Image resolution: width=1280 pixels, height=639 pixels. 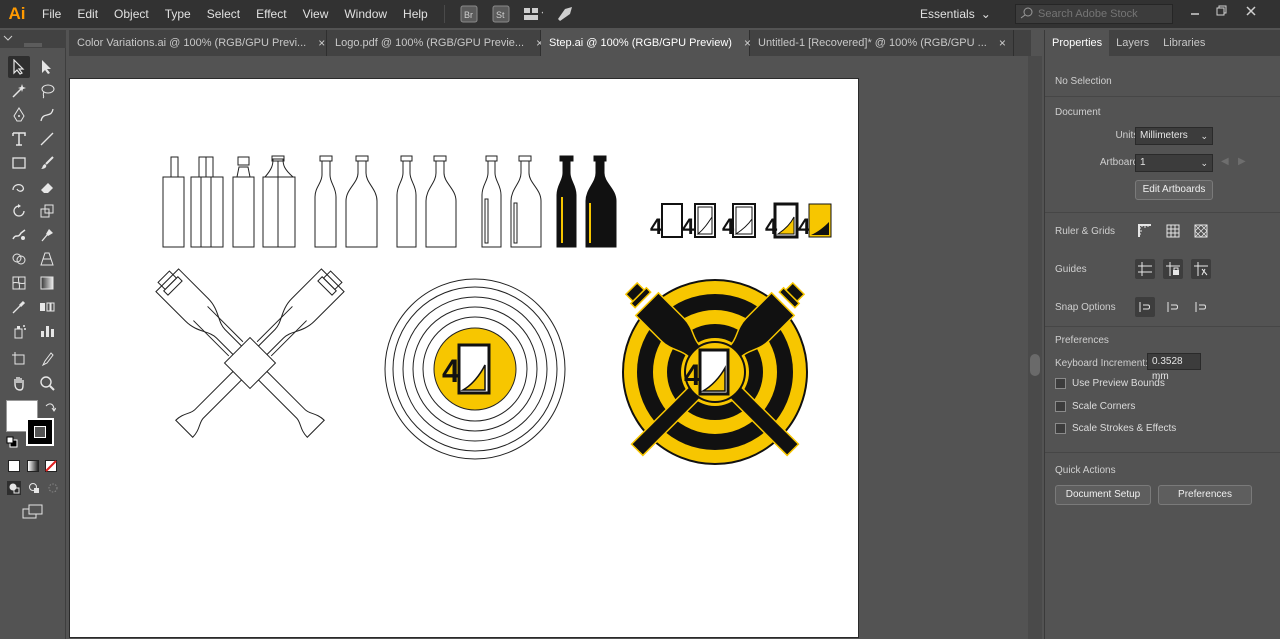 I want to click on scrollbar-thumb, so click(x=1035, y=365).